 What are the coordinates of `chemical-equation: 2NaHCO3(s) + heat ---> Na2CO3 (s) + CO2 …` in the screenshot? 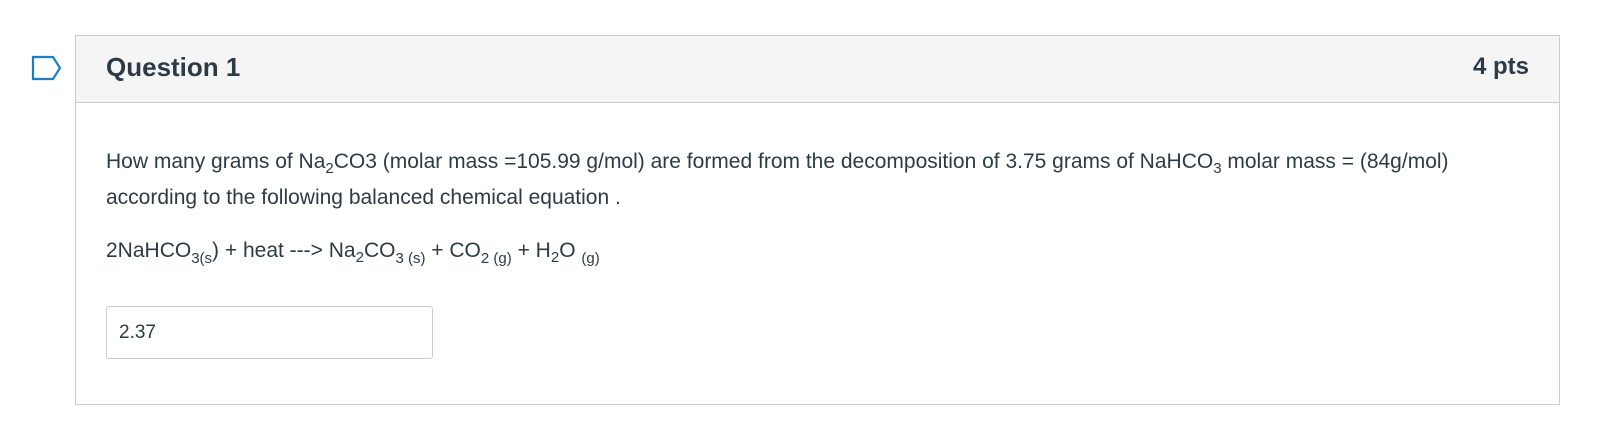 It's located at (353, 253).